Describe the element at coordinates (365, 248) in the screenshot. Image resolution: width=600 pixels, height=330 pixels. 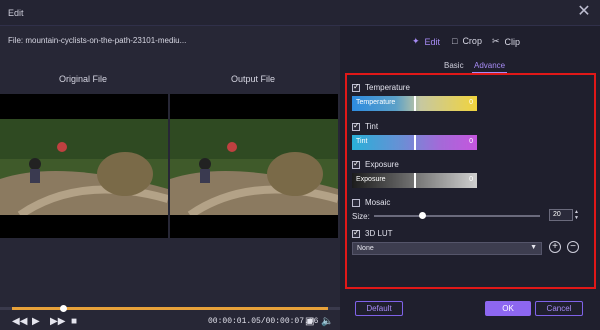
I see `lut-selected-value: None` at that location.